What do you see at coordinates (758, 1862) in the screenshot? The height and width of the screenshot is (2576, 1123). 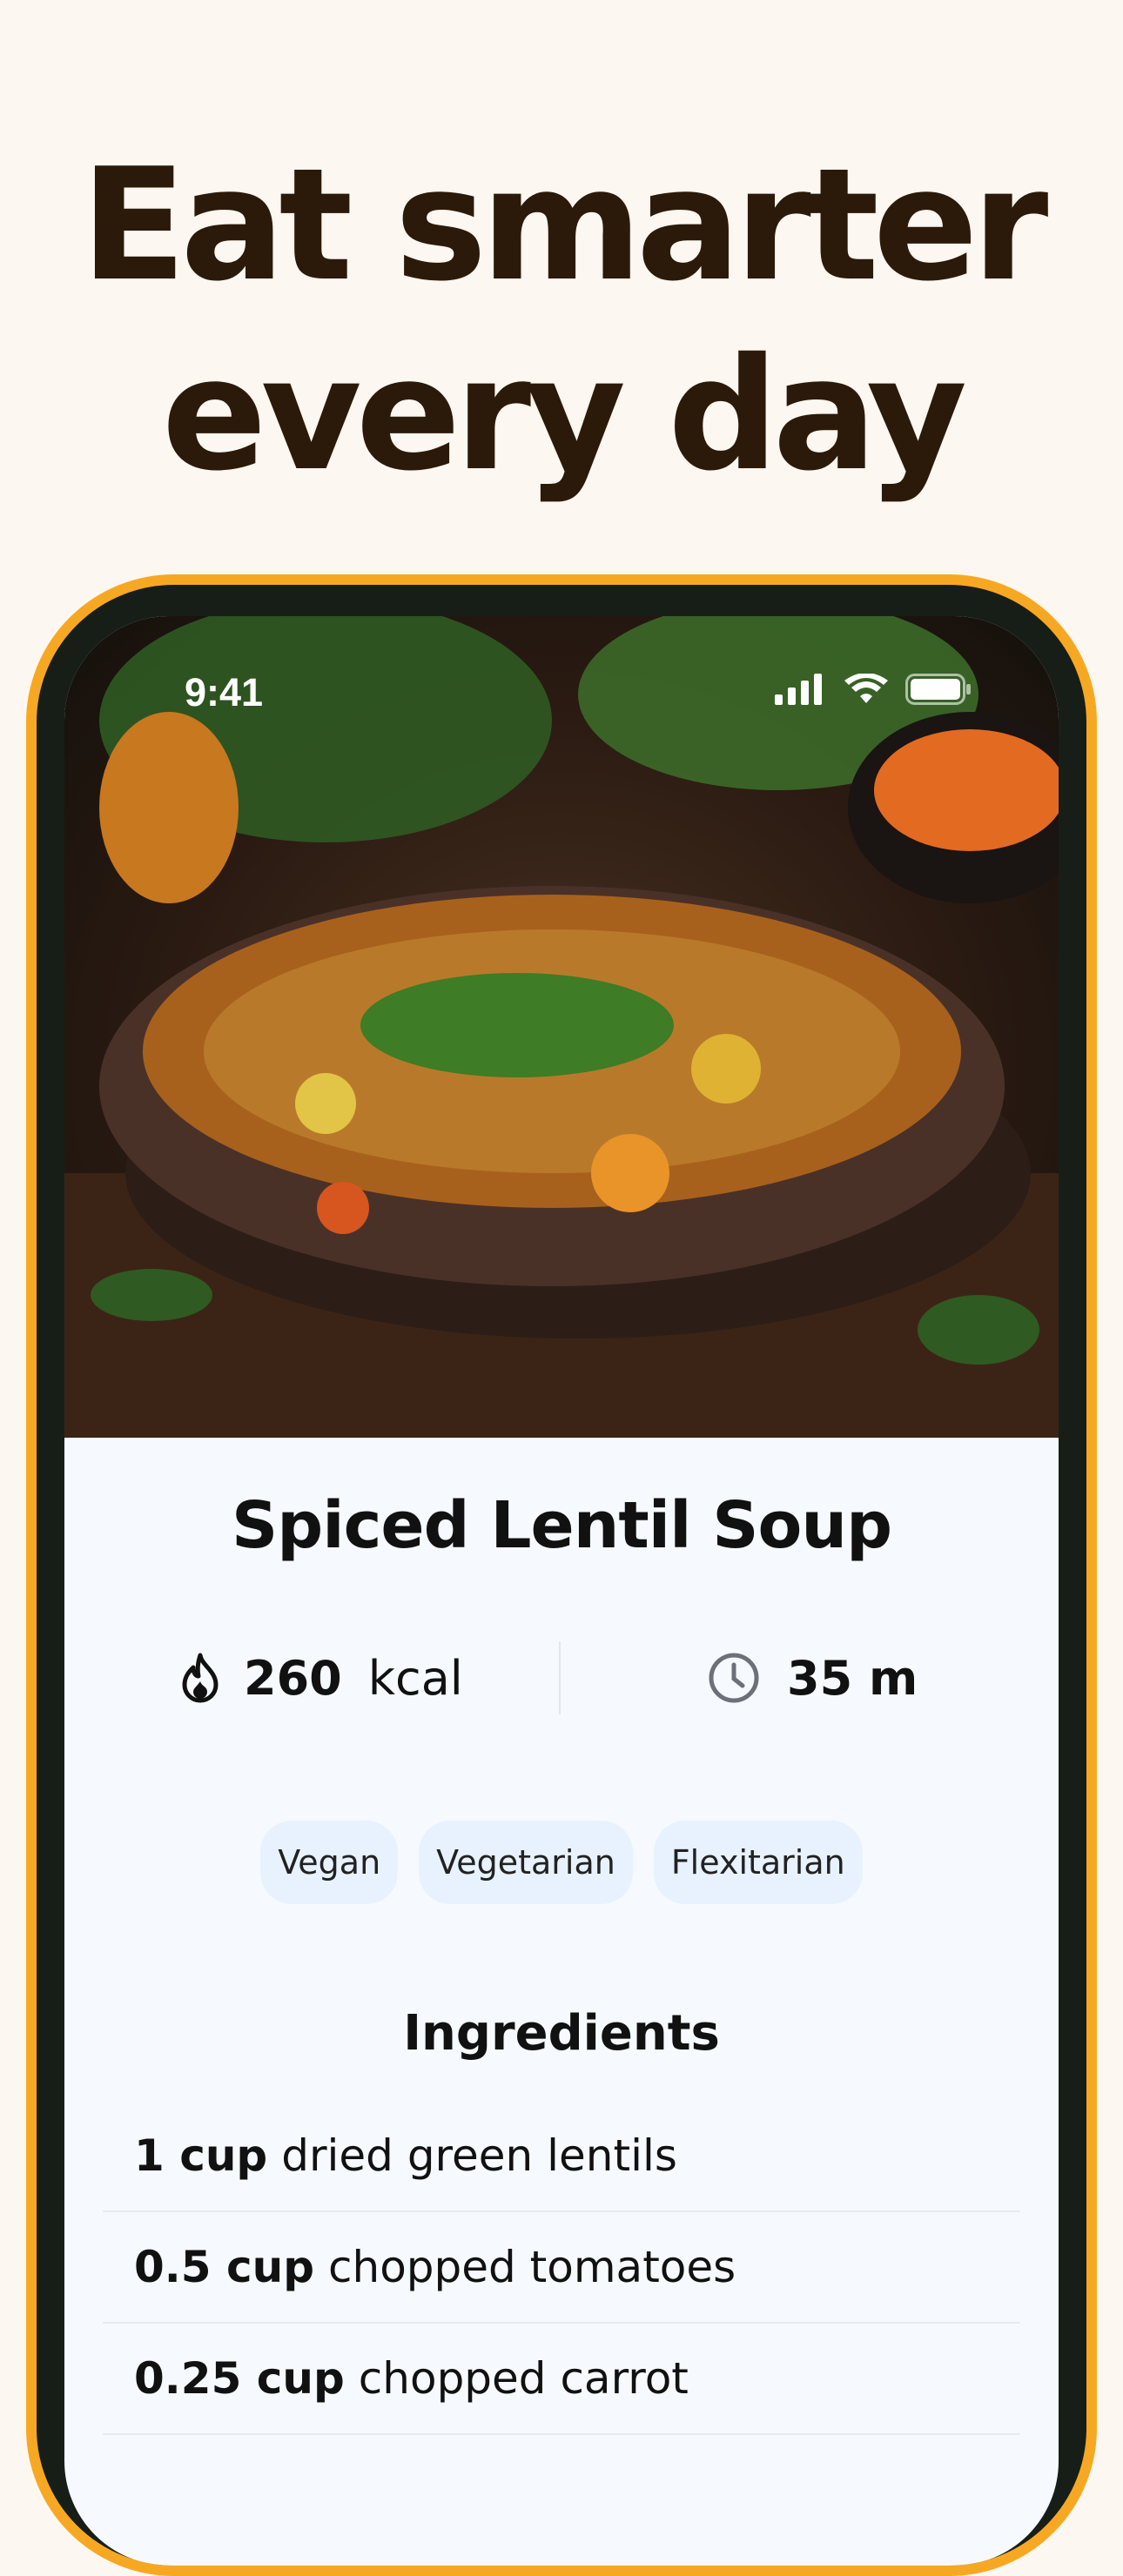 I see `tag-flexitarian: Flexitarian` at bounding box center [758, 1862].